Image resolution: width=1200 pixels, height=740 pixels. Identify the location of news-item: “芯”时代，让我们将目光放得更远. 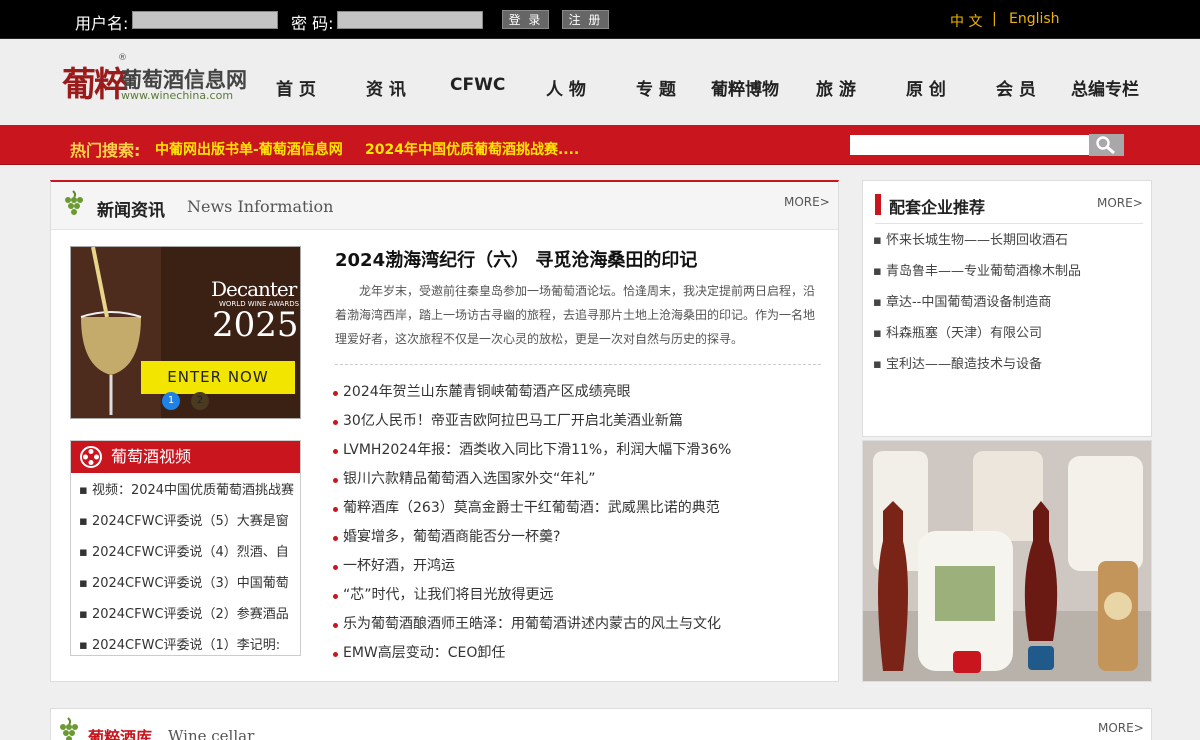
(532, 595).